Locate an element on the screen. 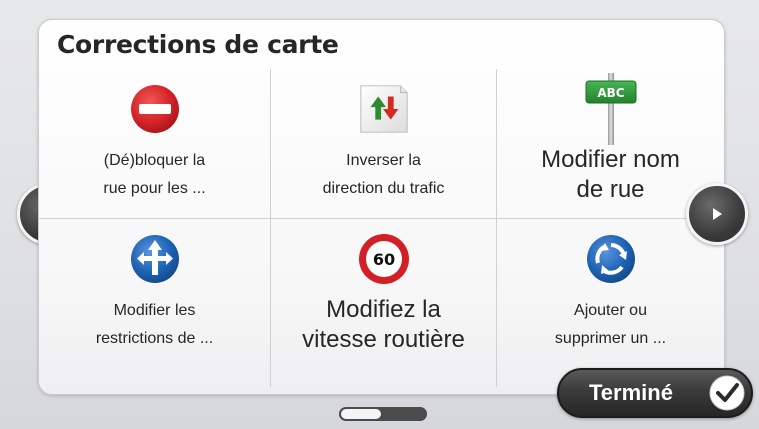  menu-item-edit-speed: 60 Modifiez la vitesse routière is located at coordinates (384, 303).